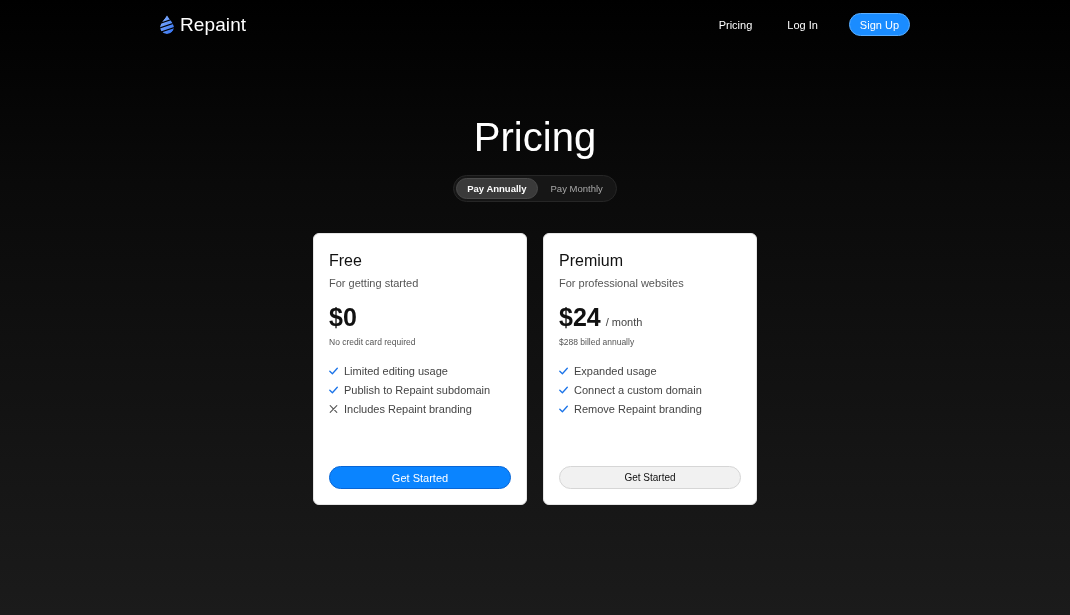  What do you see at coordinates (735, 24) in the screenshot?
I see `nav-link: Pricing` at bounding box center [735, 24].